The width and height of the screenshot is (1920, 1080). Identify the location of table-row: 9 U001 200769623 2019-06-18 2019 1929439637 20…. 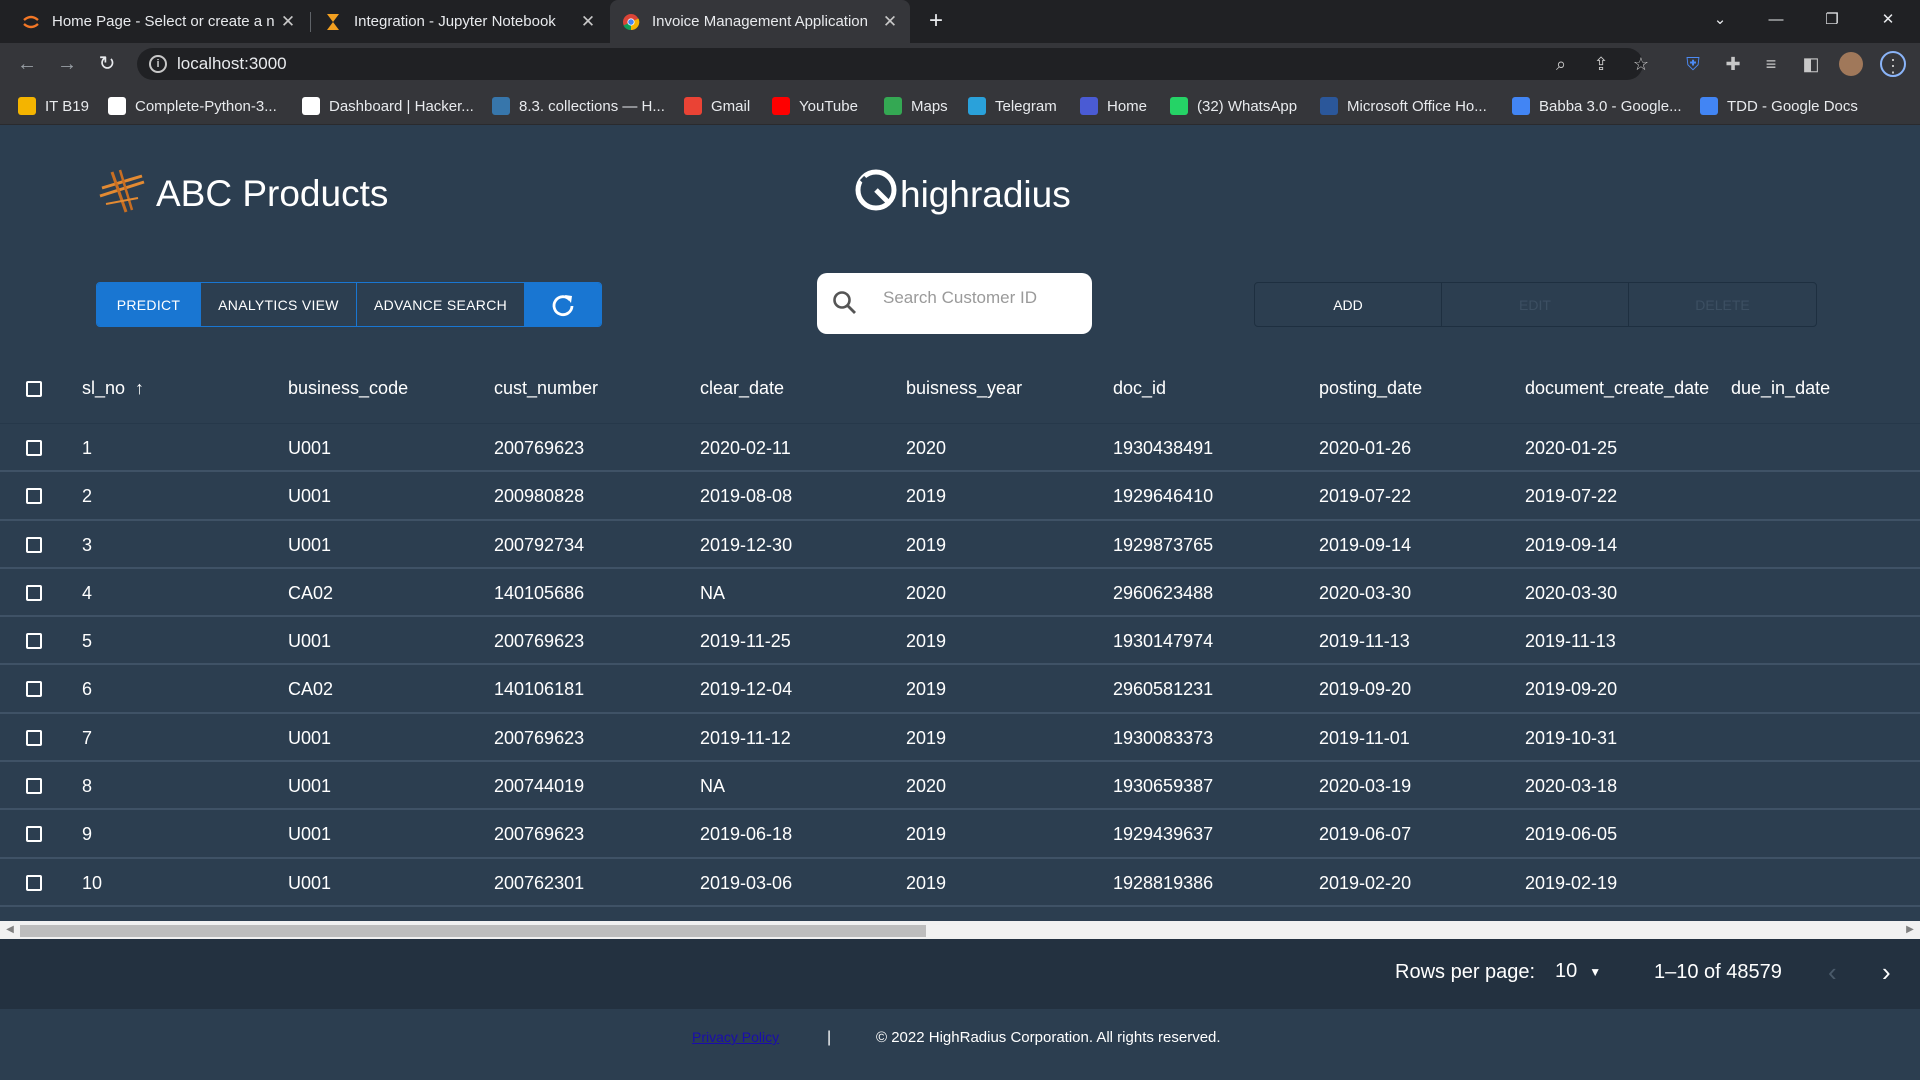
(960, 834).